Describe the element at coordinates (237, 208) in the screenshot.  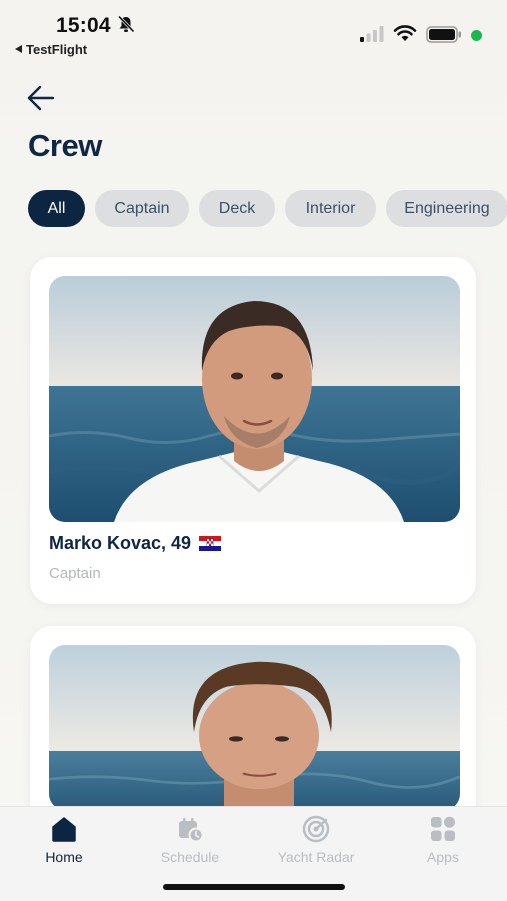
I see `filter-chip-deck: Deck` at that location.